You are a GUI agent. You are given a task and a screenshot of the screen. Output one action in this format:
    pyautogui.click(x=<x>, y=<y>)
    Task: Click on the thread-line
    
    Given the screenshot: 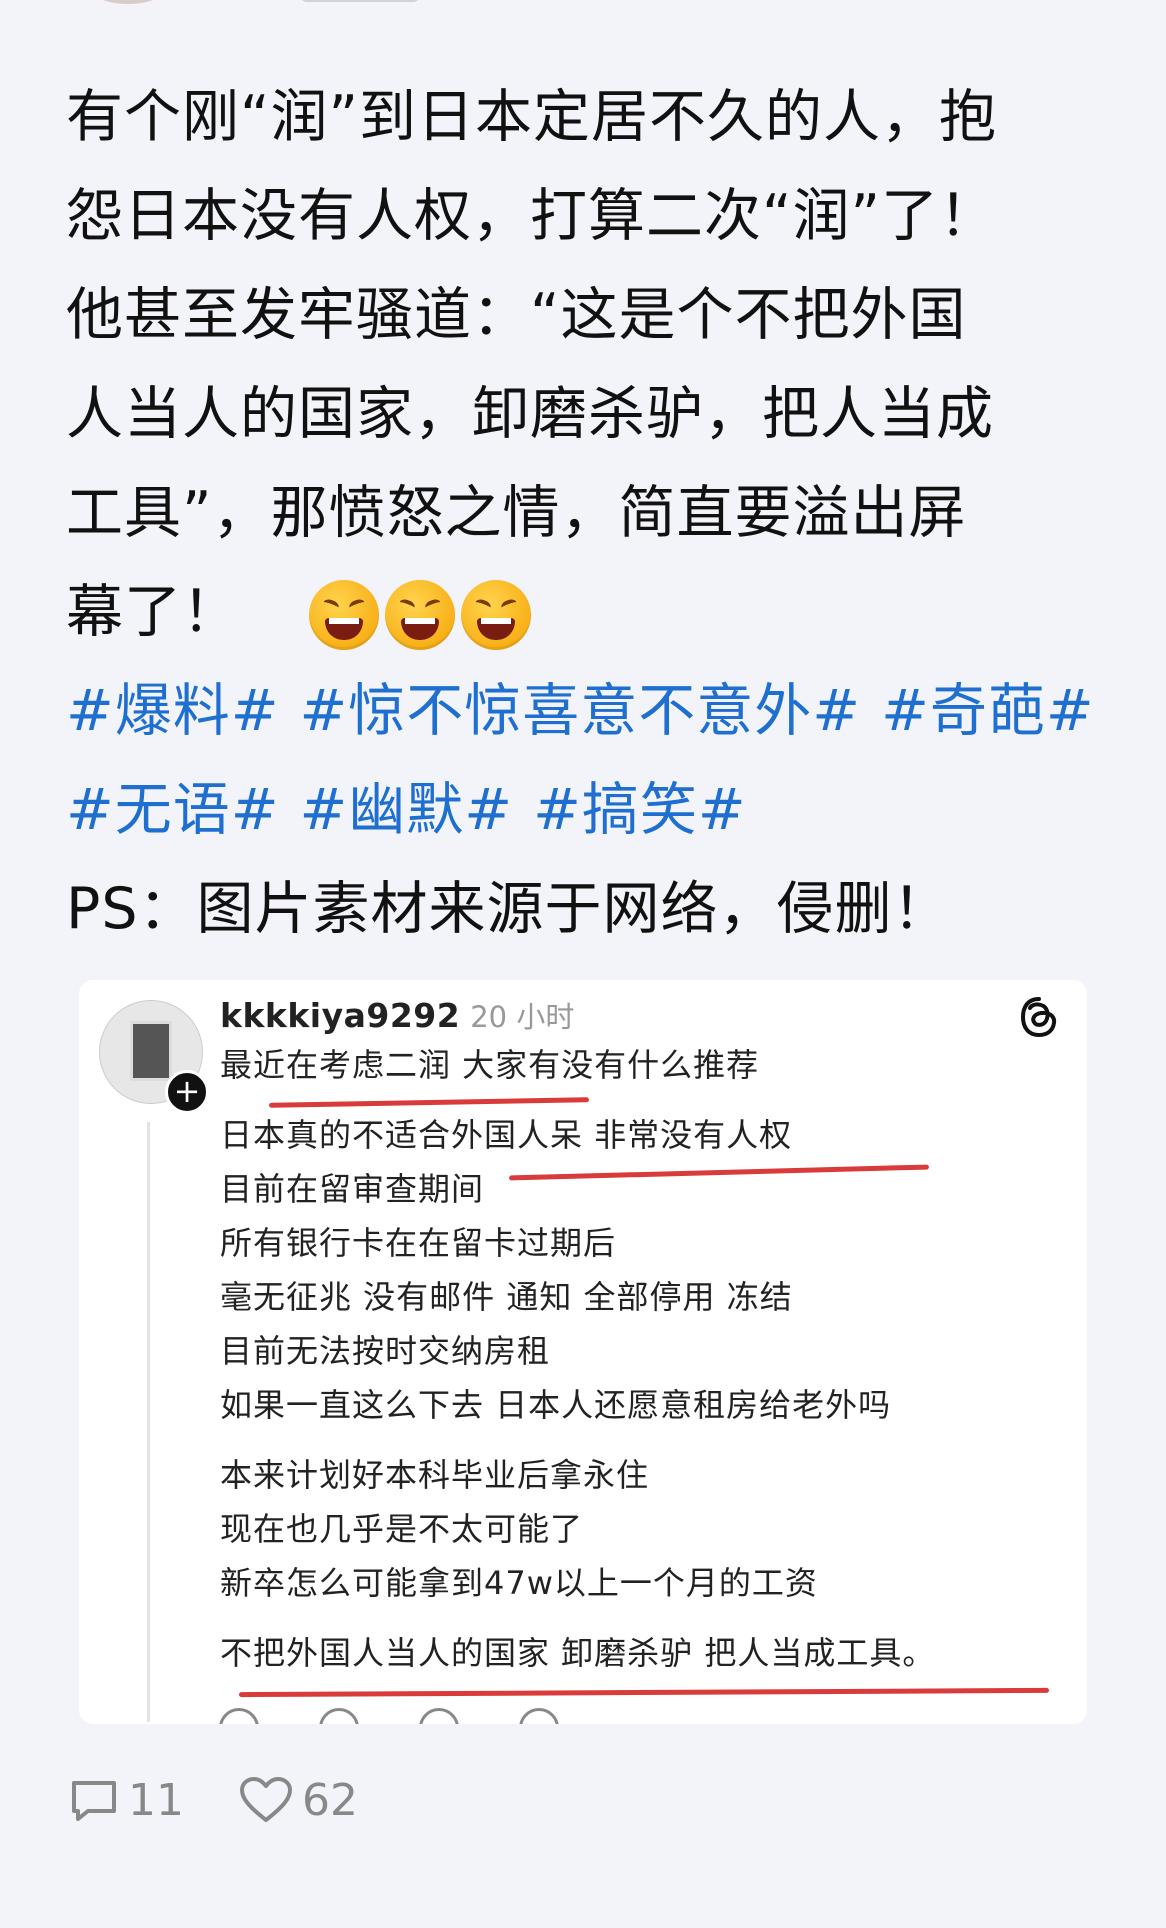 What is the action you would take?
    pyautogui.click(x=148, y=1422)
    